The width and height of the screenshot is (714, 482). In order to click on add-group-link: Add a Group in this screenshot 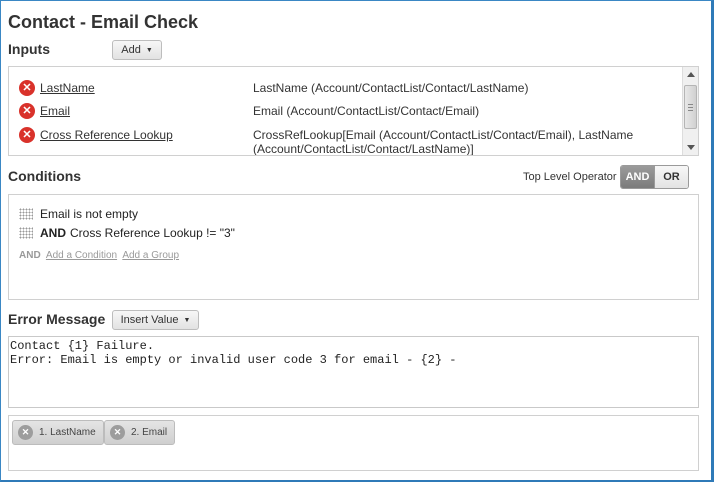, I will do `click(150, 255)`.